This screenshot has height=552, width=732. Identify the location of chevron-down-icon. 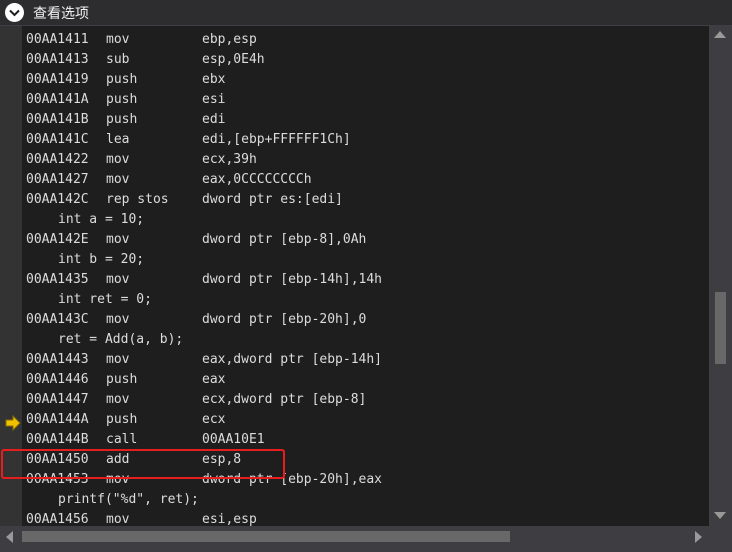
(14, 12).